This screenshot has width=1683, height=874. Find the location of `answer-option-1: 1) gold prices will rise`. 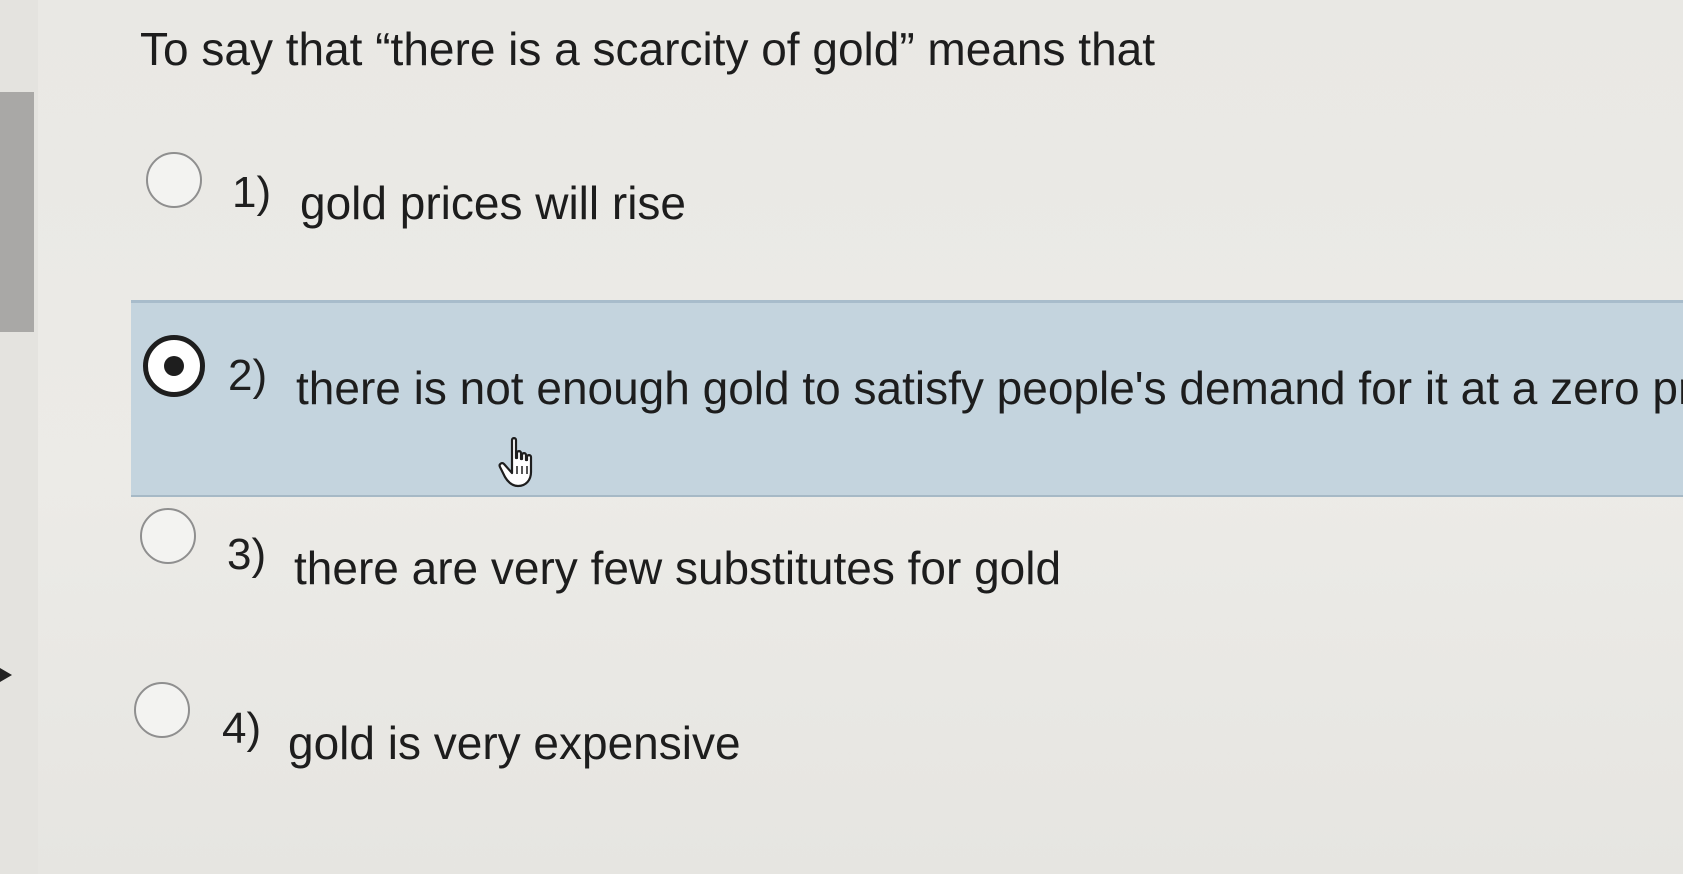

answer-option-1: 1) gold prices will rise is located at coordinates (841, 208).